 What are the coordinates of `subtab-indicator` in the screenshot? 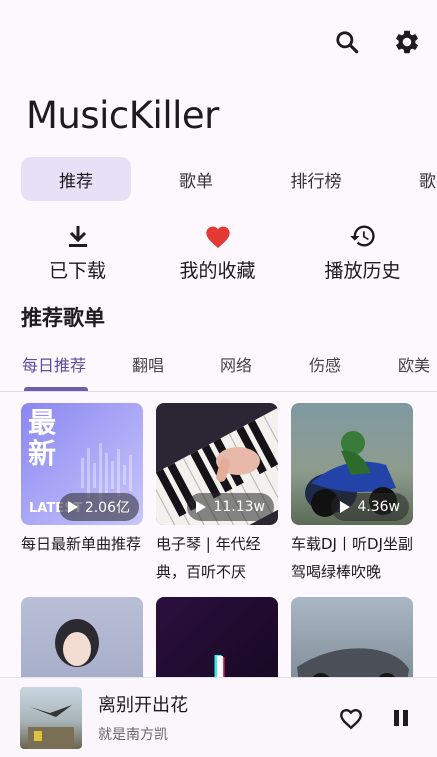 It's located at (56, 389).